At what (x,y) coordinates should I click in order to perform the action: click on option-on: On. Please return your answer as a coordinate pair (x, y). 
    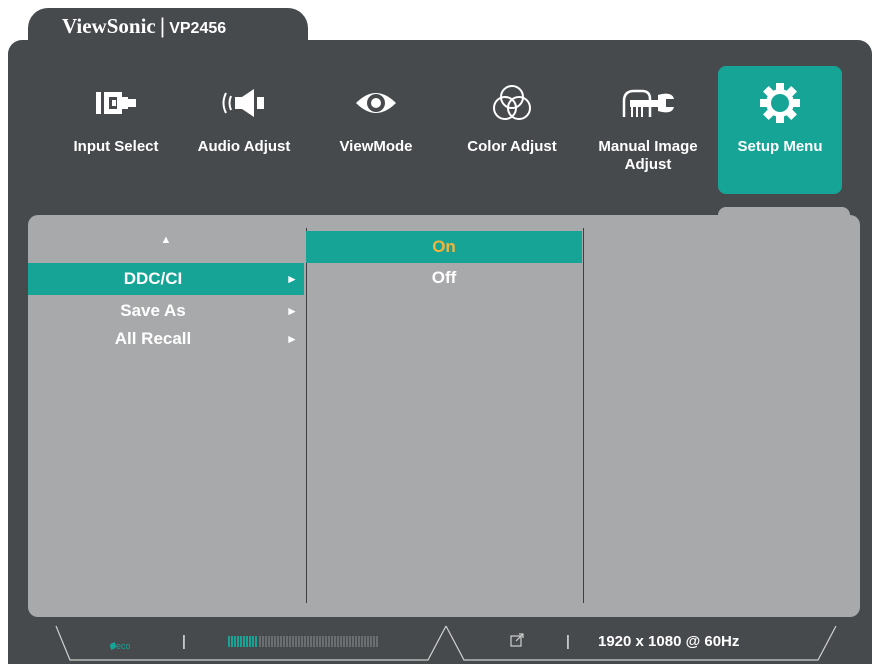
    Looking at the image, I should click on (444, 247).